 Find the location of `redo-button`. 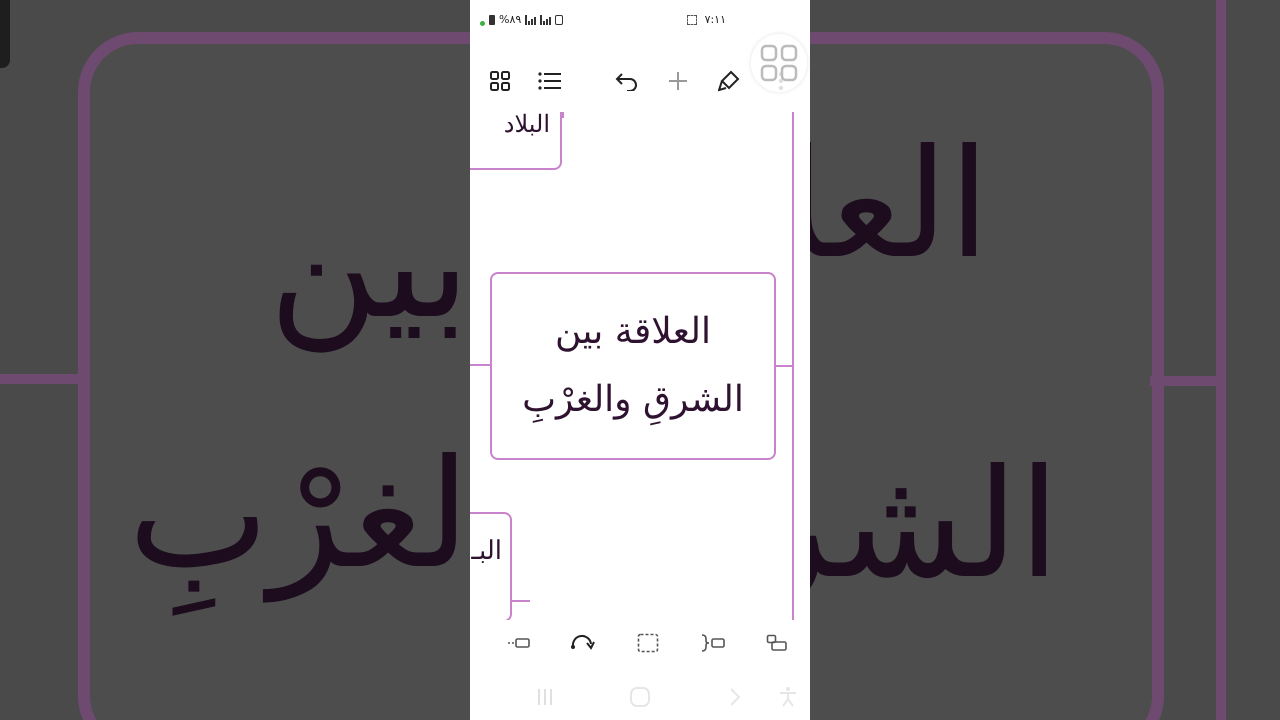

redo-button is located at coordinates (583, 643).